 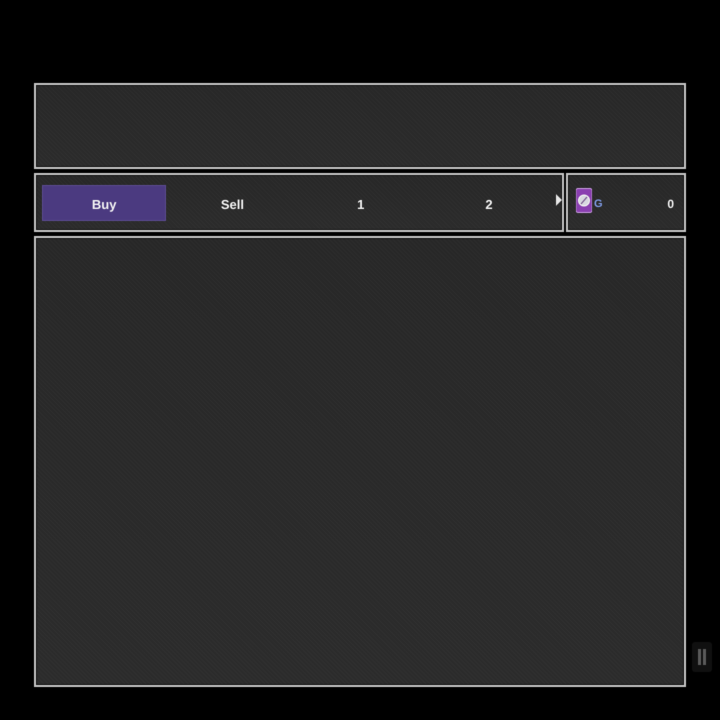 I want to click on currency-amount: 0, so click(x=670, y=203).